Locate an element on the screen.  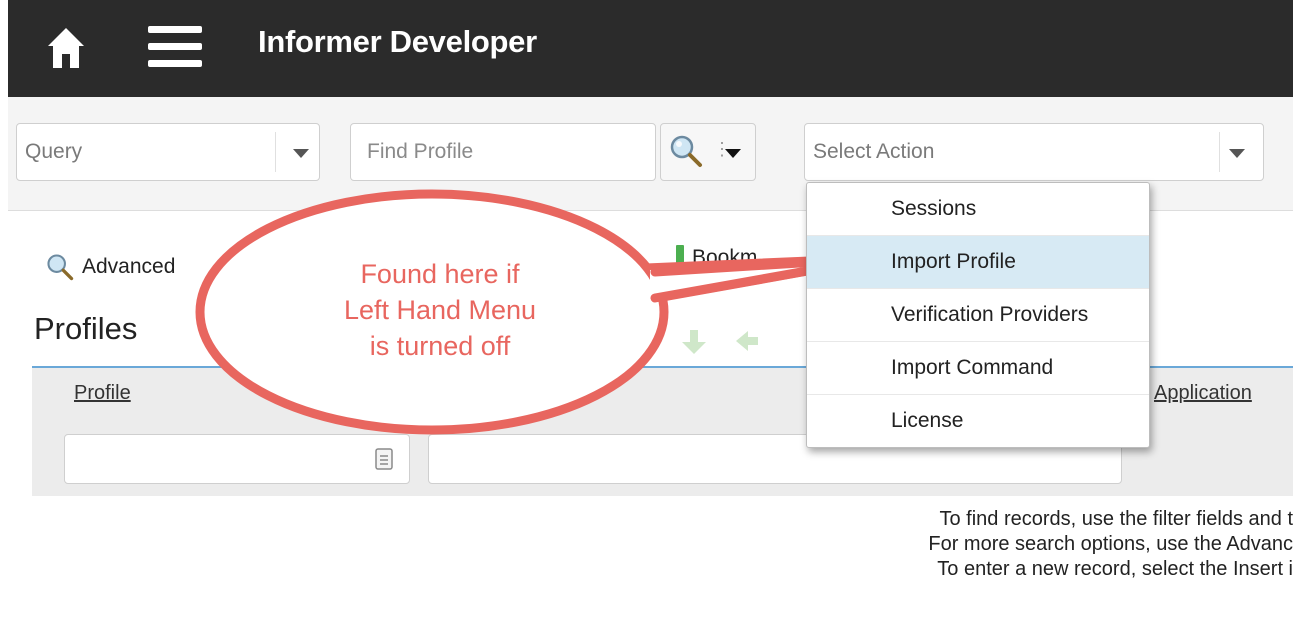
column-header-application: Application is located at coordinates (1203, 393).